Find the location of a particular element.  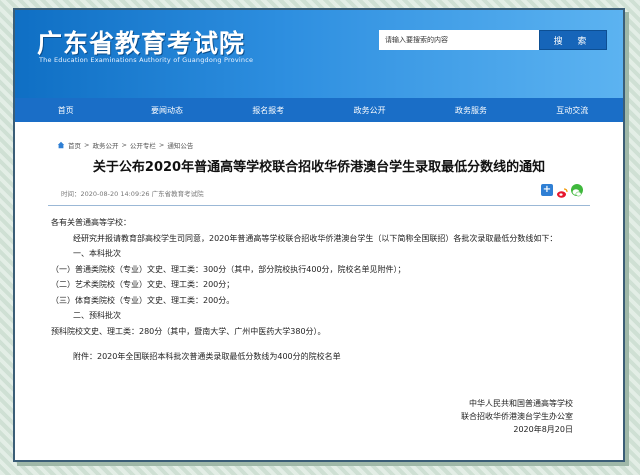

signature-line-1: 中华人民共和国普通高等学校 is located at coordinates (521, 403).